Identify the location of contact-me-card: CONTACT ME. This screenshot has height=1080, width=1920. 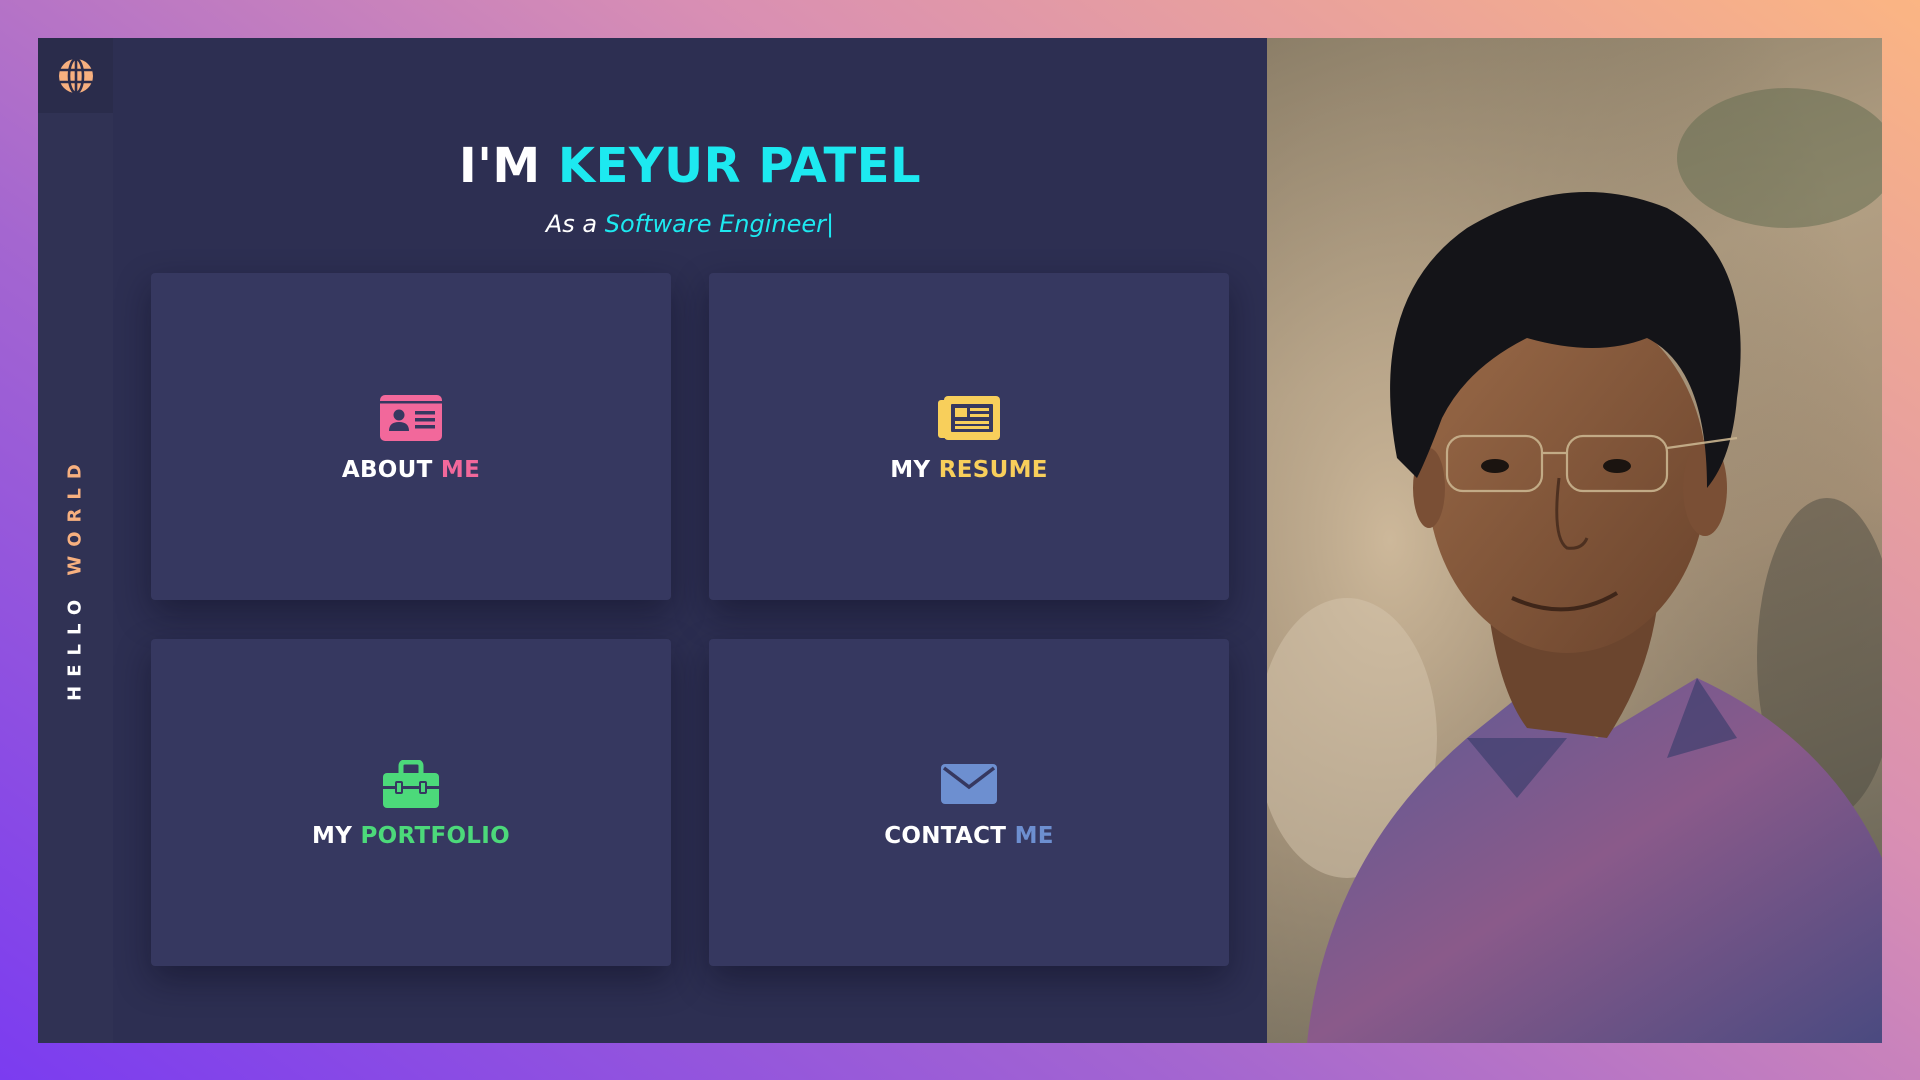
(969, 802).